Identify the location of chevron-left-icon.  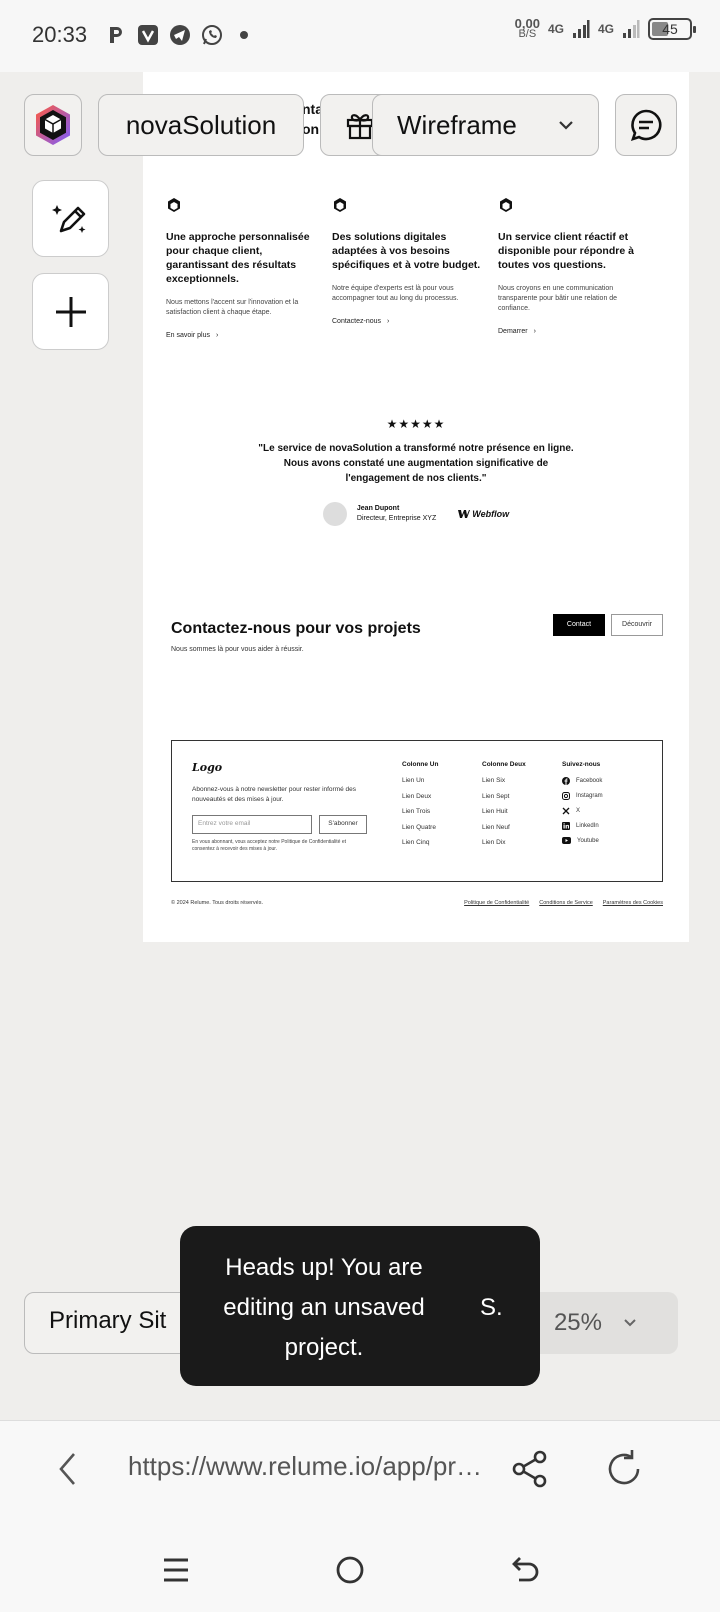
(67, 1469).